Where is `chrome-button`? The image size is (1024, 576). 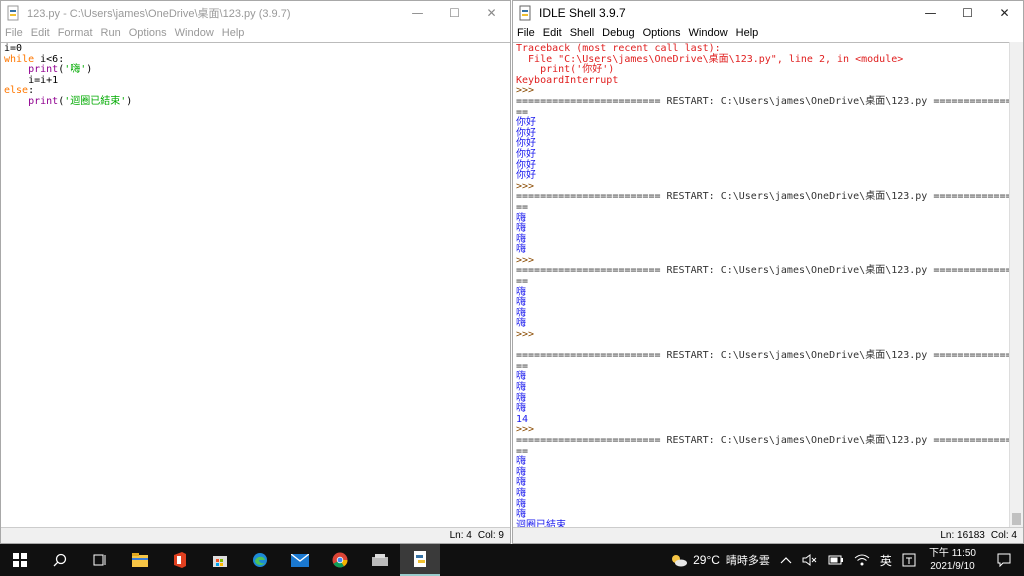
chrome-button is located at coordinates (340, 560).